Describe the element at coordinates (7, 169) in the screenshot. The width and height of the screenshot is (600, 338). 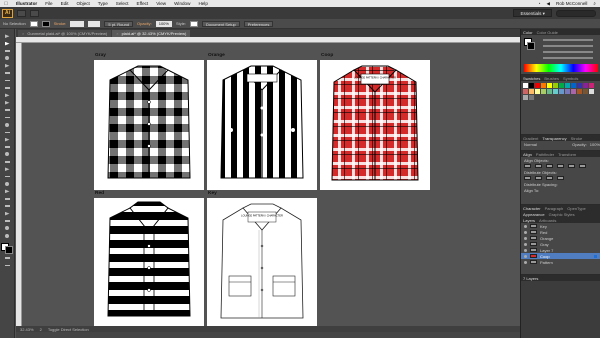
I see `mesh-tool-icon` at that location.